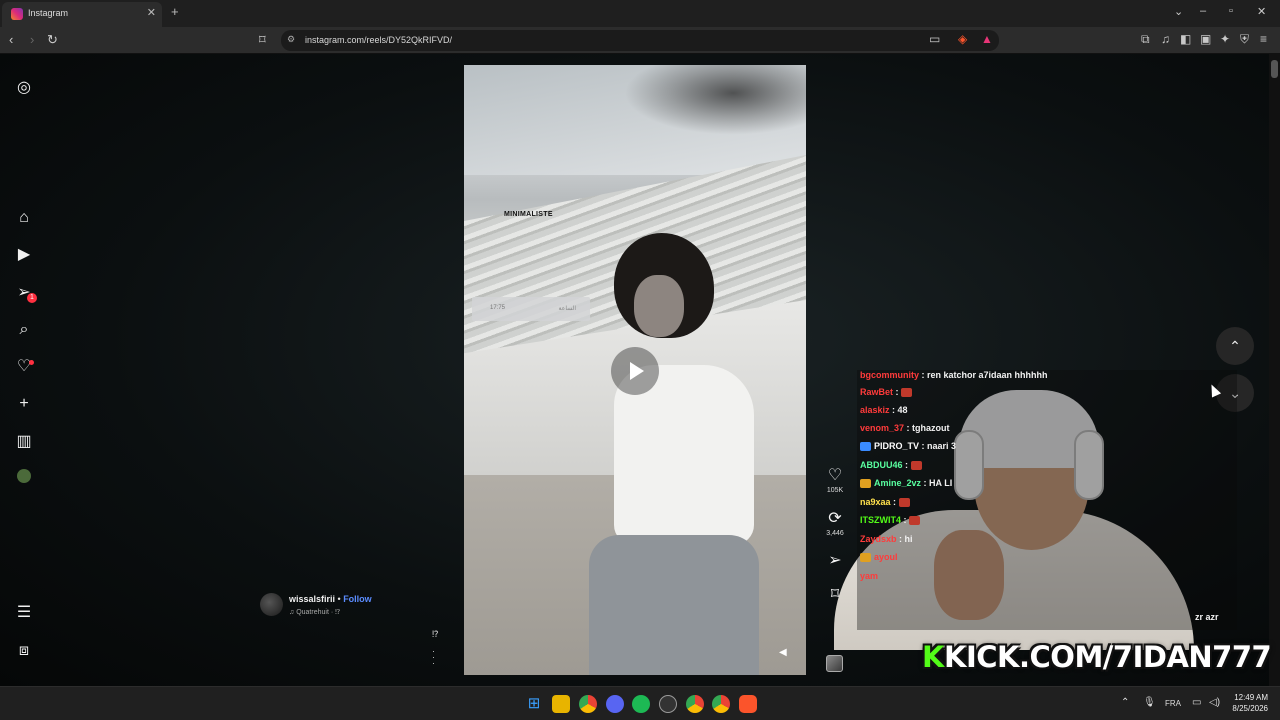 This screenshot has width=1280, height=720. What do you see at coordinates (875, 410) in the screenshot?
I see `chat-username: alaskiz` at bounding box center [875, 410].